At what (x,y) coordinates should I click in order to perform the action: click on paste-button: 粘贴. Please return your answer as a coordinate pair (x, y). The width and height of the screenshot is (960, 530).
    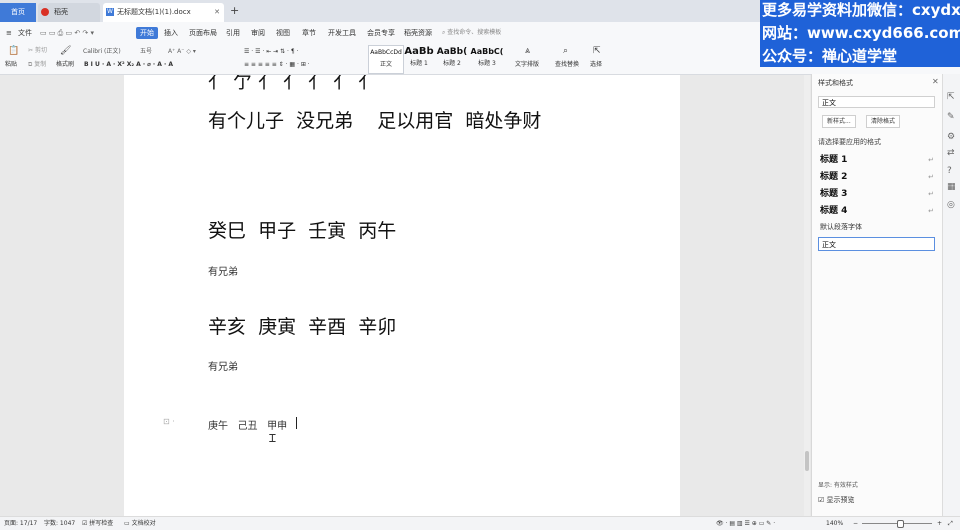
    Looking at the image, I should click on (11, 64).